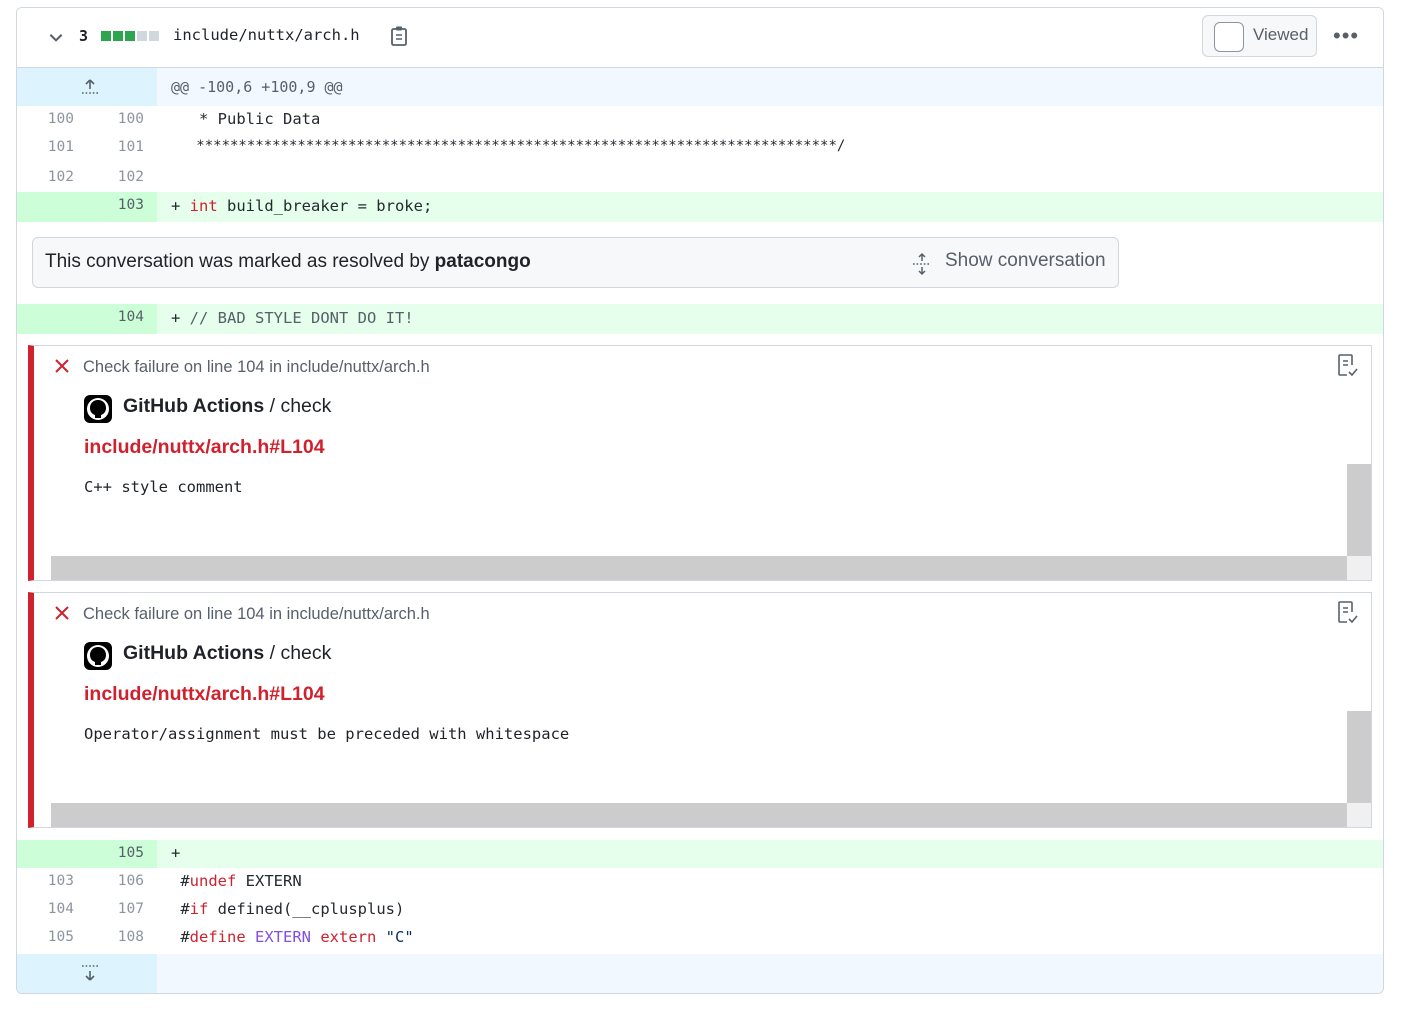 The height and width of the screenshot is (1010, 1412). I want to click on new-line-number: 107, so click(114, 909).